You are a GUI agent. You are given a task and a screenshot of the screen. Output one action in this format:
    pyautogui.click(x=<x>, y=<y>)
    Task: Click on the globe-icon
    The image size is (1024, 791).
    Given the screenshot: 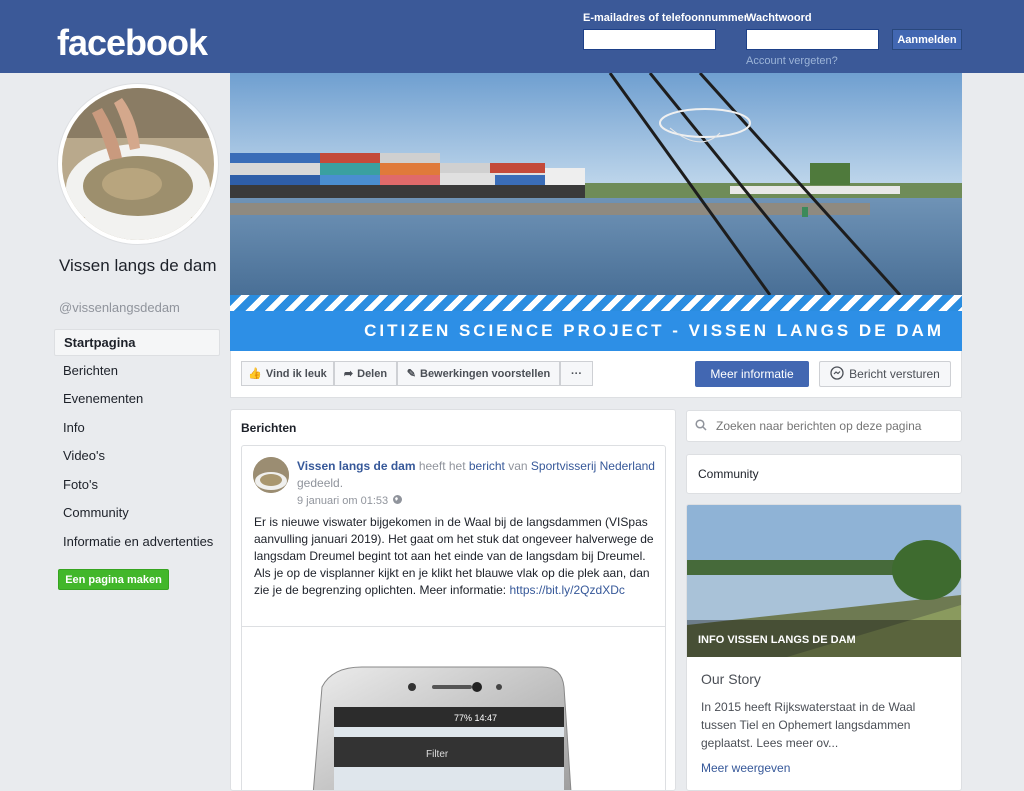 What is the action you would take?
    pyautogui.click(x=397, y=501)
    